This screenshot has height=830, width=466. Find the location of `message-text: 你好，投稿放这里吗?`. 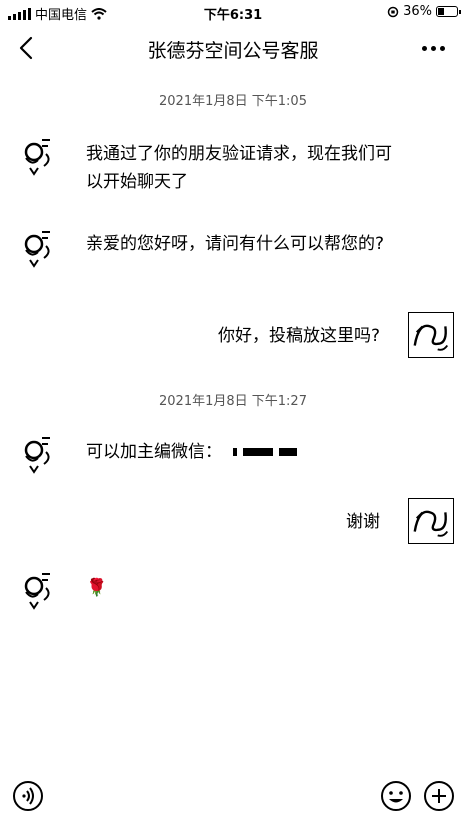

message-text: 你好，投稿放这里吗? is located at coordinates (298, 336).